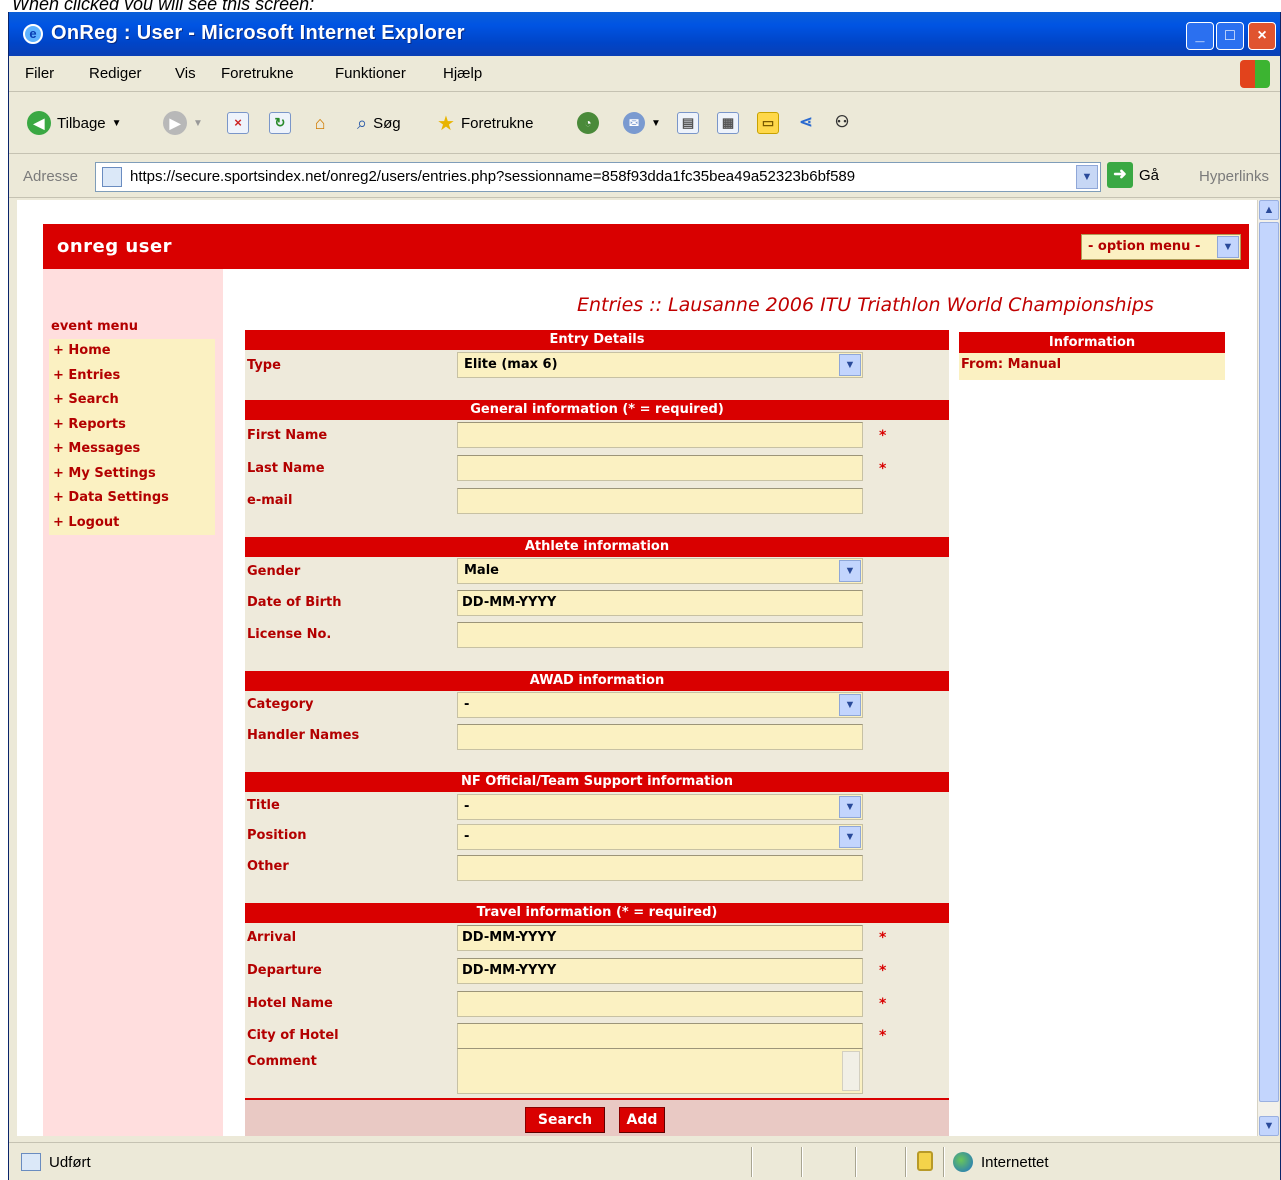 This screenshot has width=1281, height=1180. What do you see at coordinates (268, 866) in the screenshot?
I see `other-label: Other` at bounding box center [268, 866].